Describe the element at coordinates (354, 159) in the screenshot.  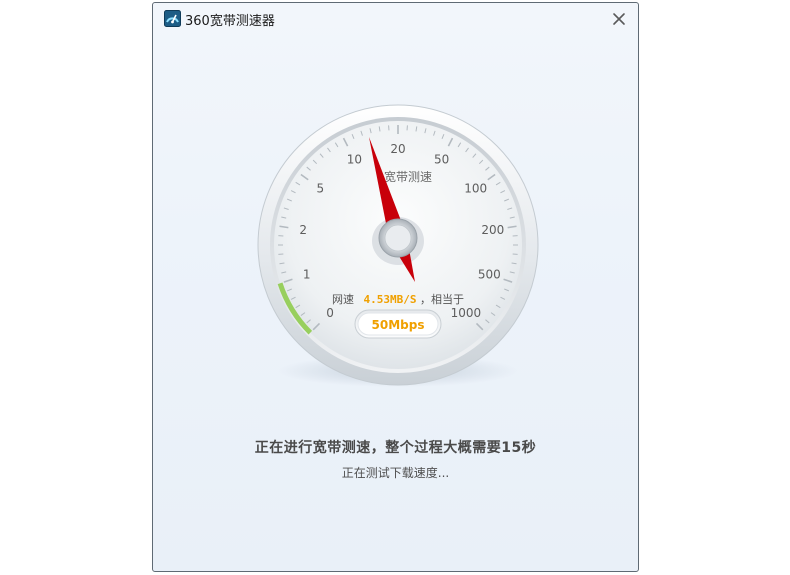
I see `gauge-scale-label: 10` at that location.